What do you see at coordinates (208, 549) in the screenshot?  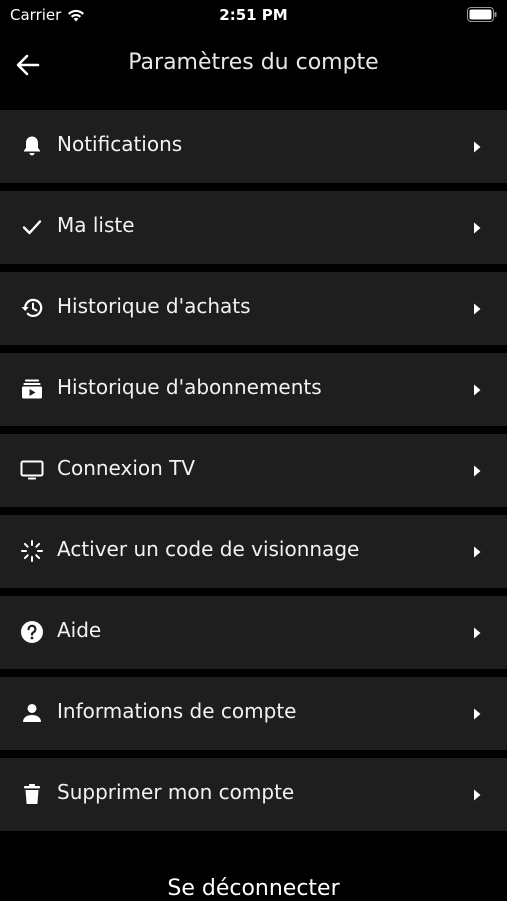 I see `menu-item-label: Activer un code de visionnage` at bounding box center [208, 549].